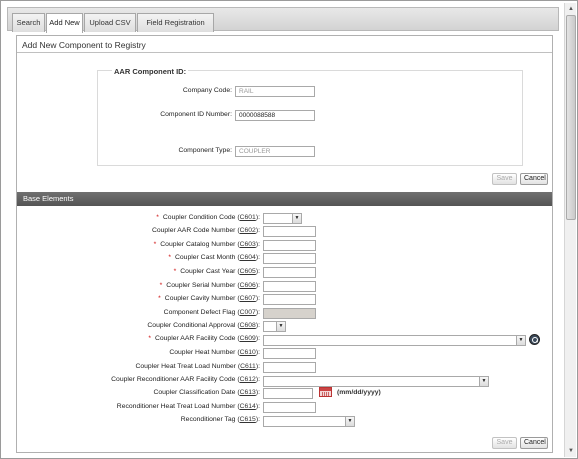  What do you see at coordinates (289, 286) in the screenshot?
I see `coupler-serial-number-input` at bounding box center [289, 286].